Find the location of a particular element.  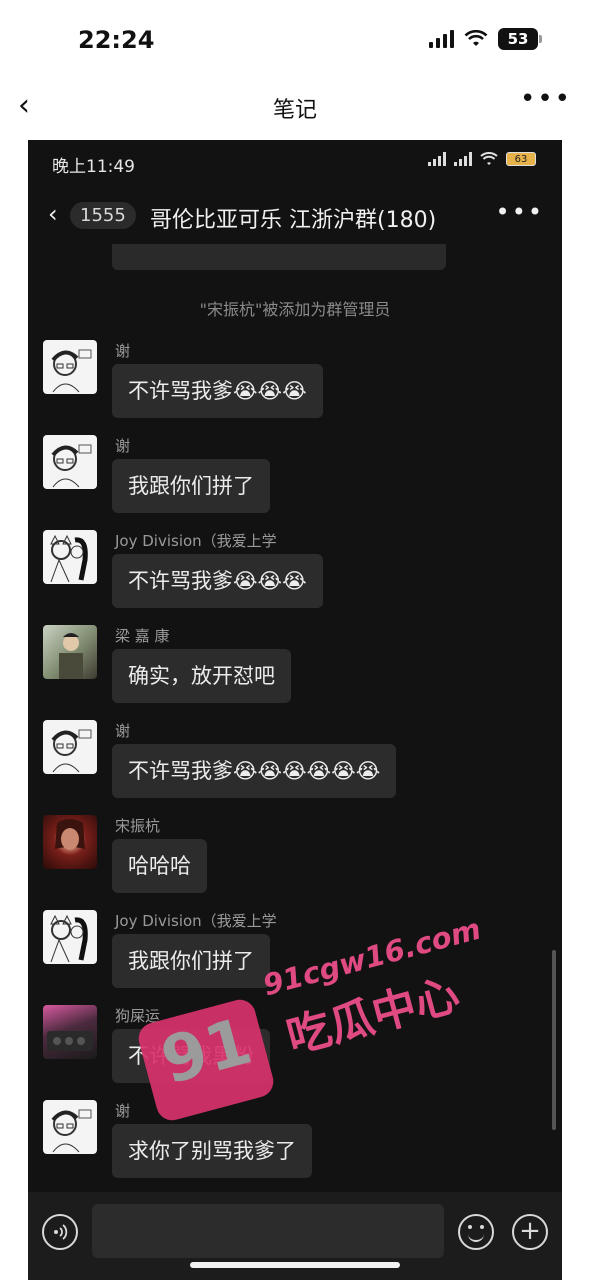

status-icons: 53 is located at coordinates (485, 39).